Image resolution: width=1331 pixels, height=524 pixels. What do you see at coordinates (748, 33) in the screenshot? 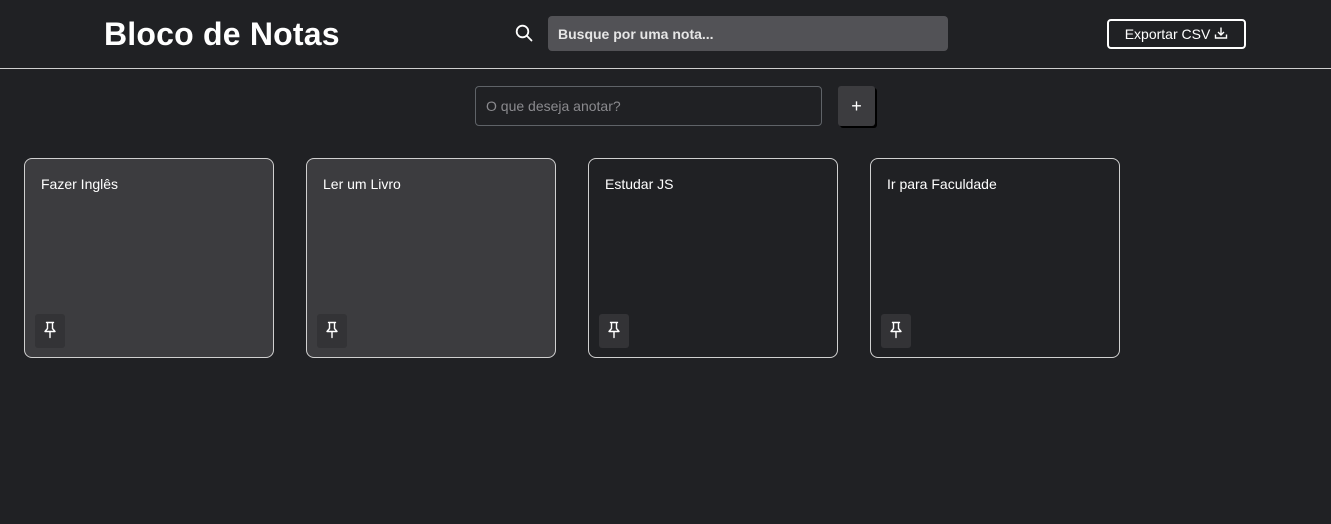
I see `search-input` at bounding box center [748, 33].